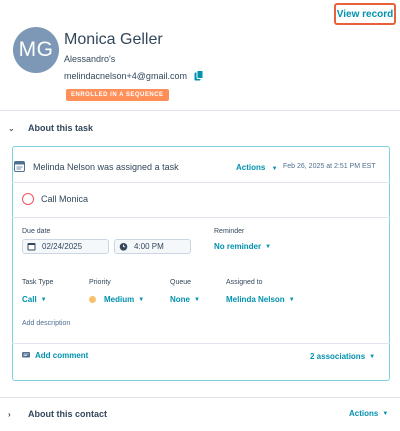 The width and height of the screenshot is (400, 431). I want to click on priority-label: Priority, so click(100, 282).